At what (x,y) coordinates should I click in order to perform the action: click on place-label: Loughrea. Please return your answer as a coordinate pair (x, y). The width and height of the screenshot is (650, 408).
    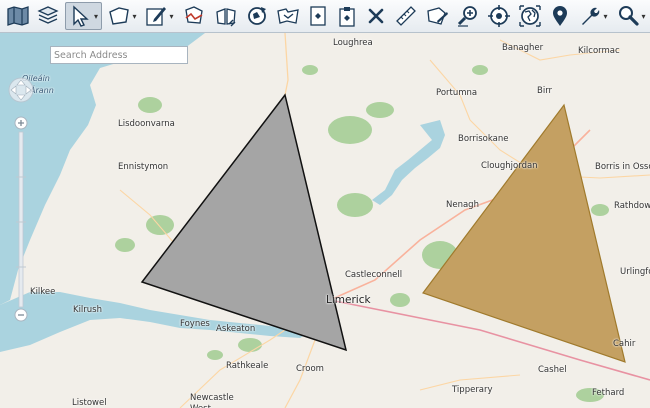
    Looking at the image, I should click on (353, 43).